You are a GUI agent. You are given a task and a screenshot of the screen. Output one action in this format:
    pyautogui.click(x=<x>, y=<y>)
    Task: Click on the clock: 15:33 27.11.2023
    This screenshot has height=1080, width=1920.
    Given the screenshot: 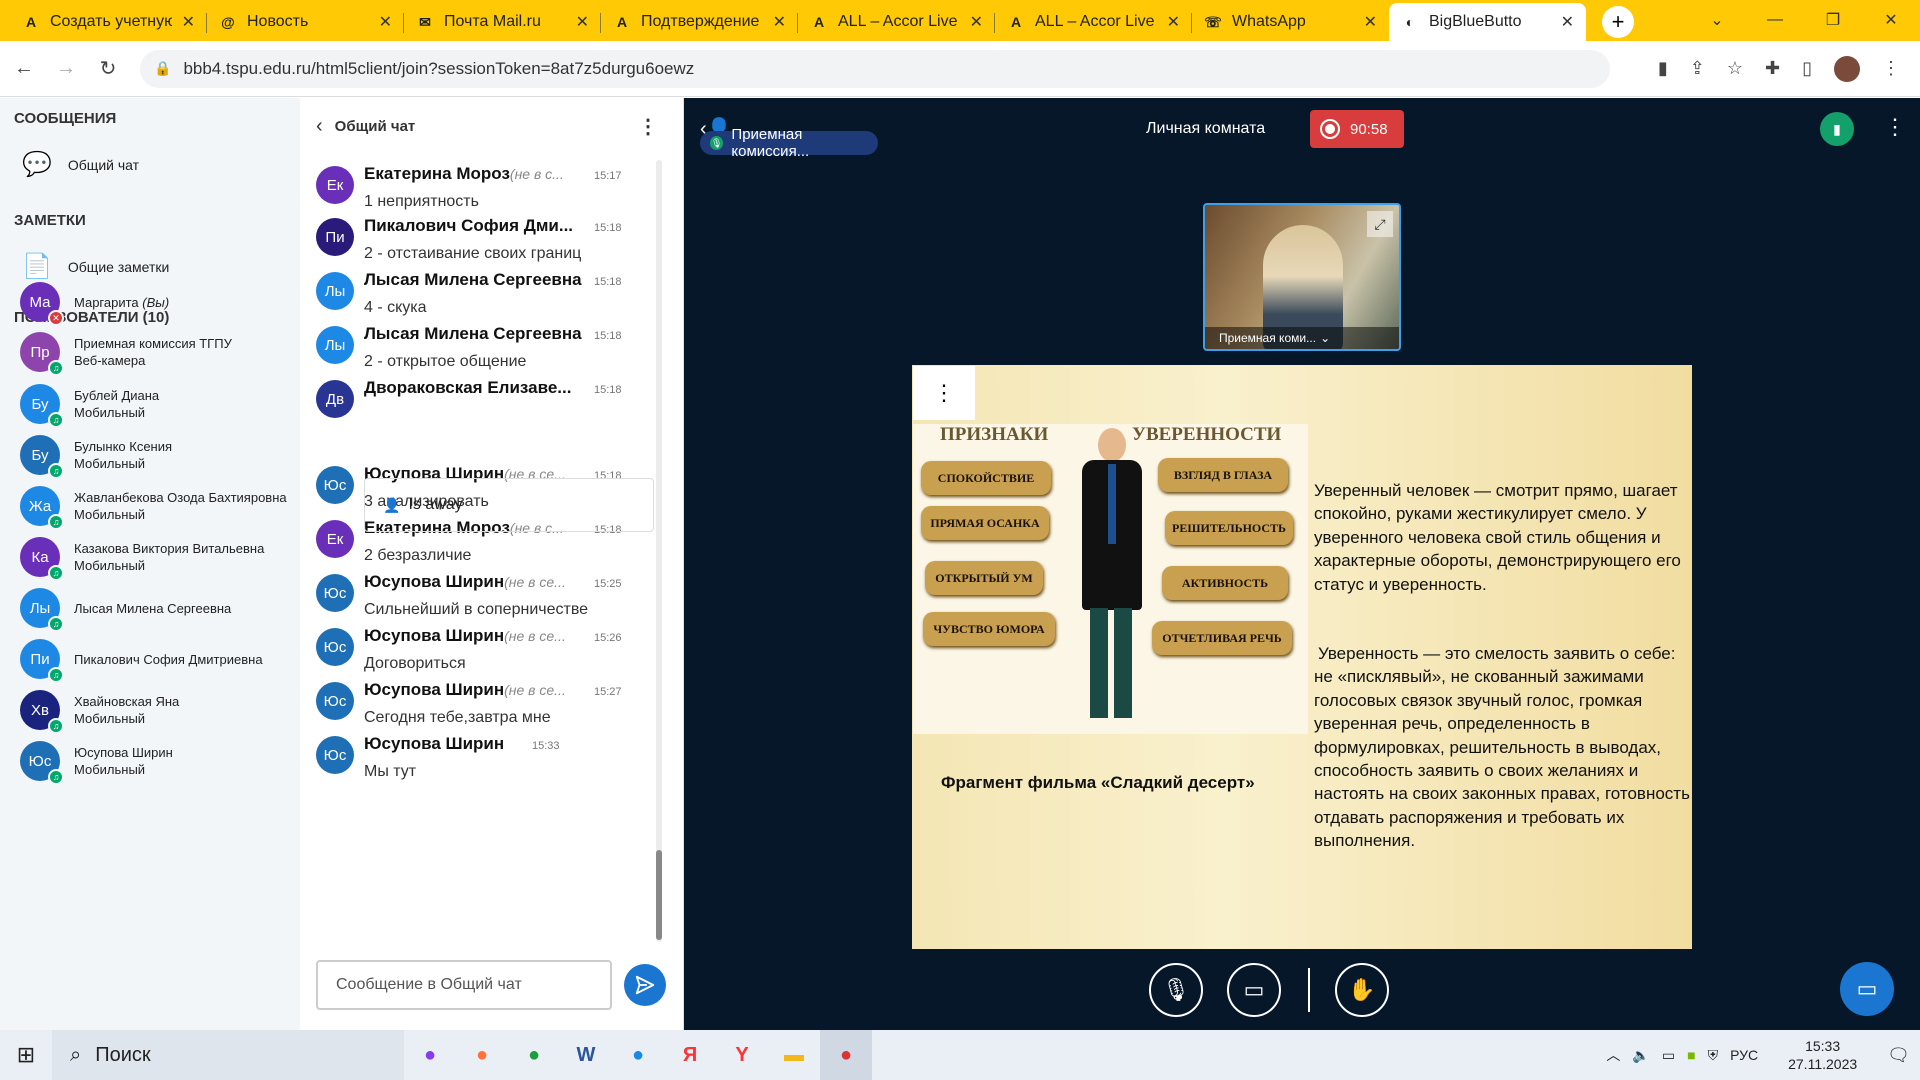 What is the action you would take?
    pyautogui.click(x=1822, y=1055)
    